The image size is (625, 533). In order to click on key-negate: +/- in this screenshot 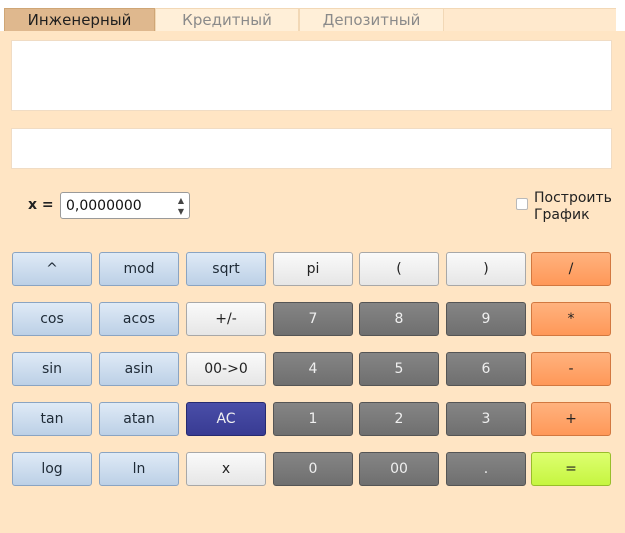, I will do `click(226, 319)`.